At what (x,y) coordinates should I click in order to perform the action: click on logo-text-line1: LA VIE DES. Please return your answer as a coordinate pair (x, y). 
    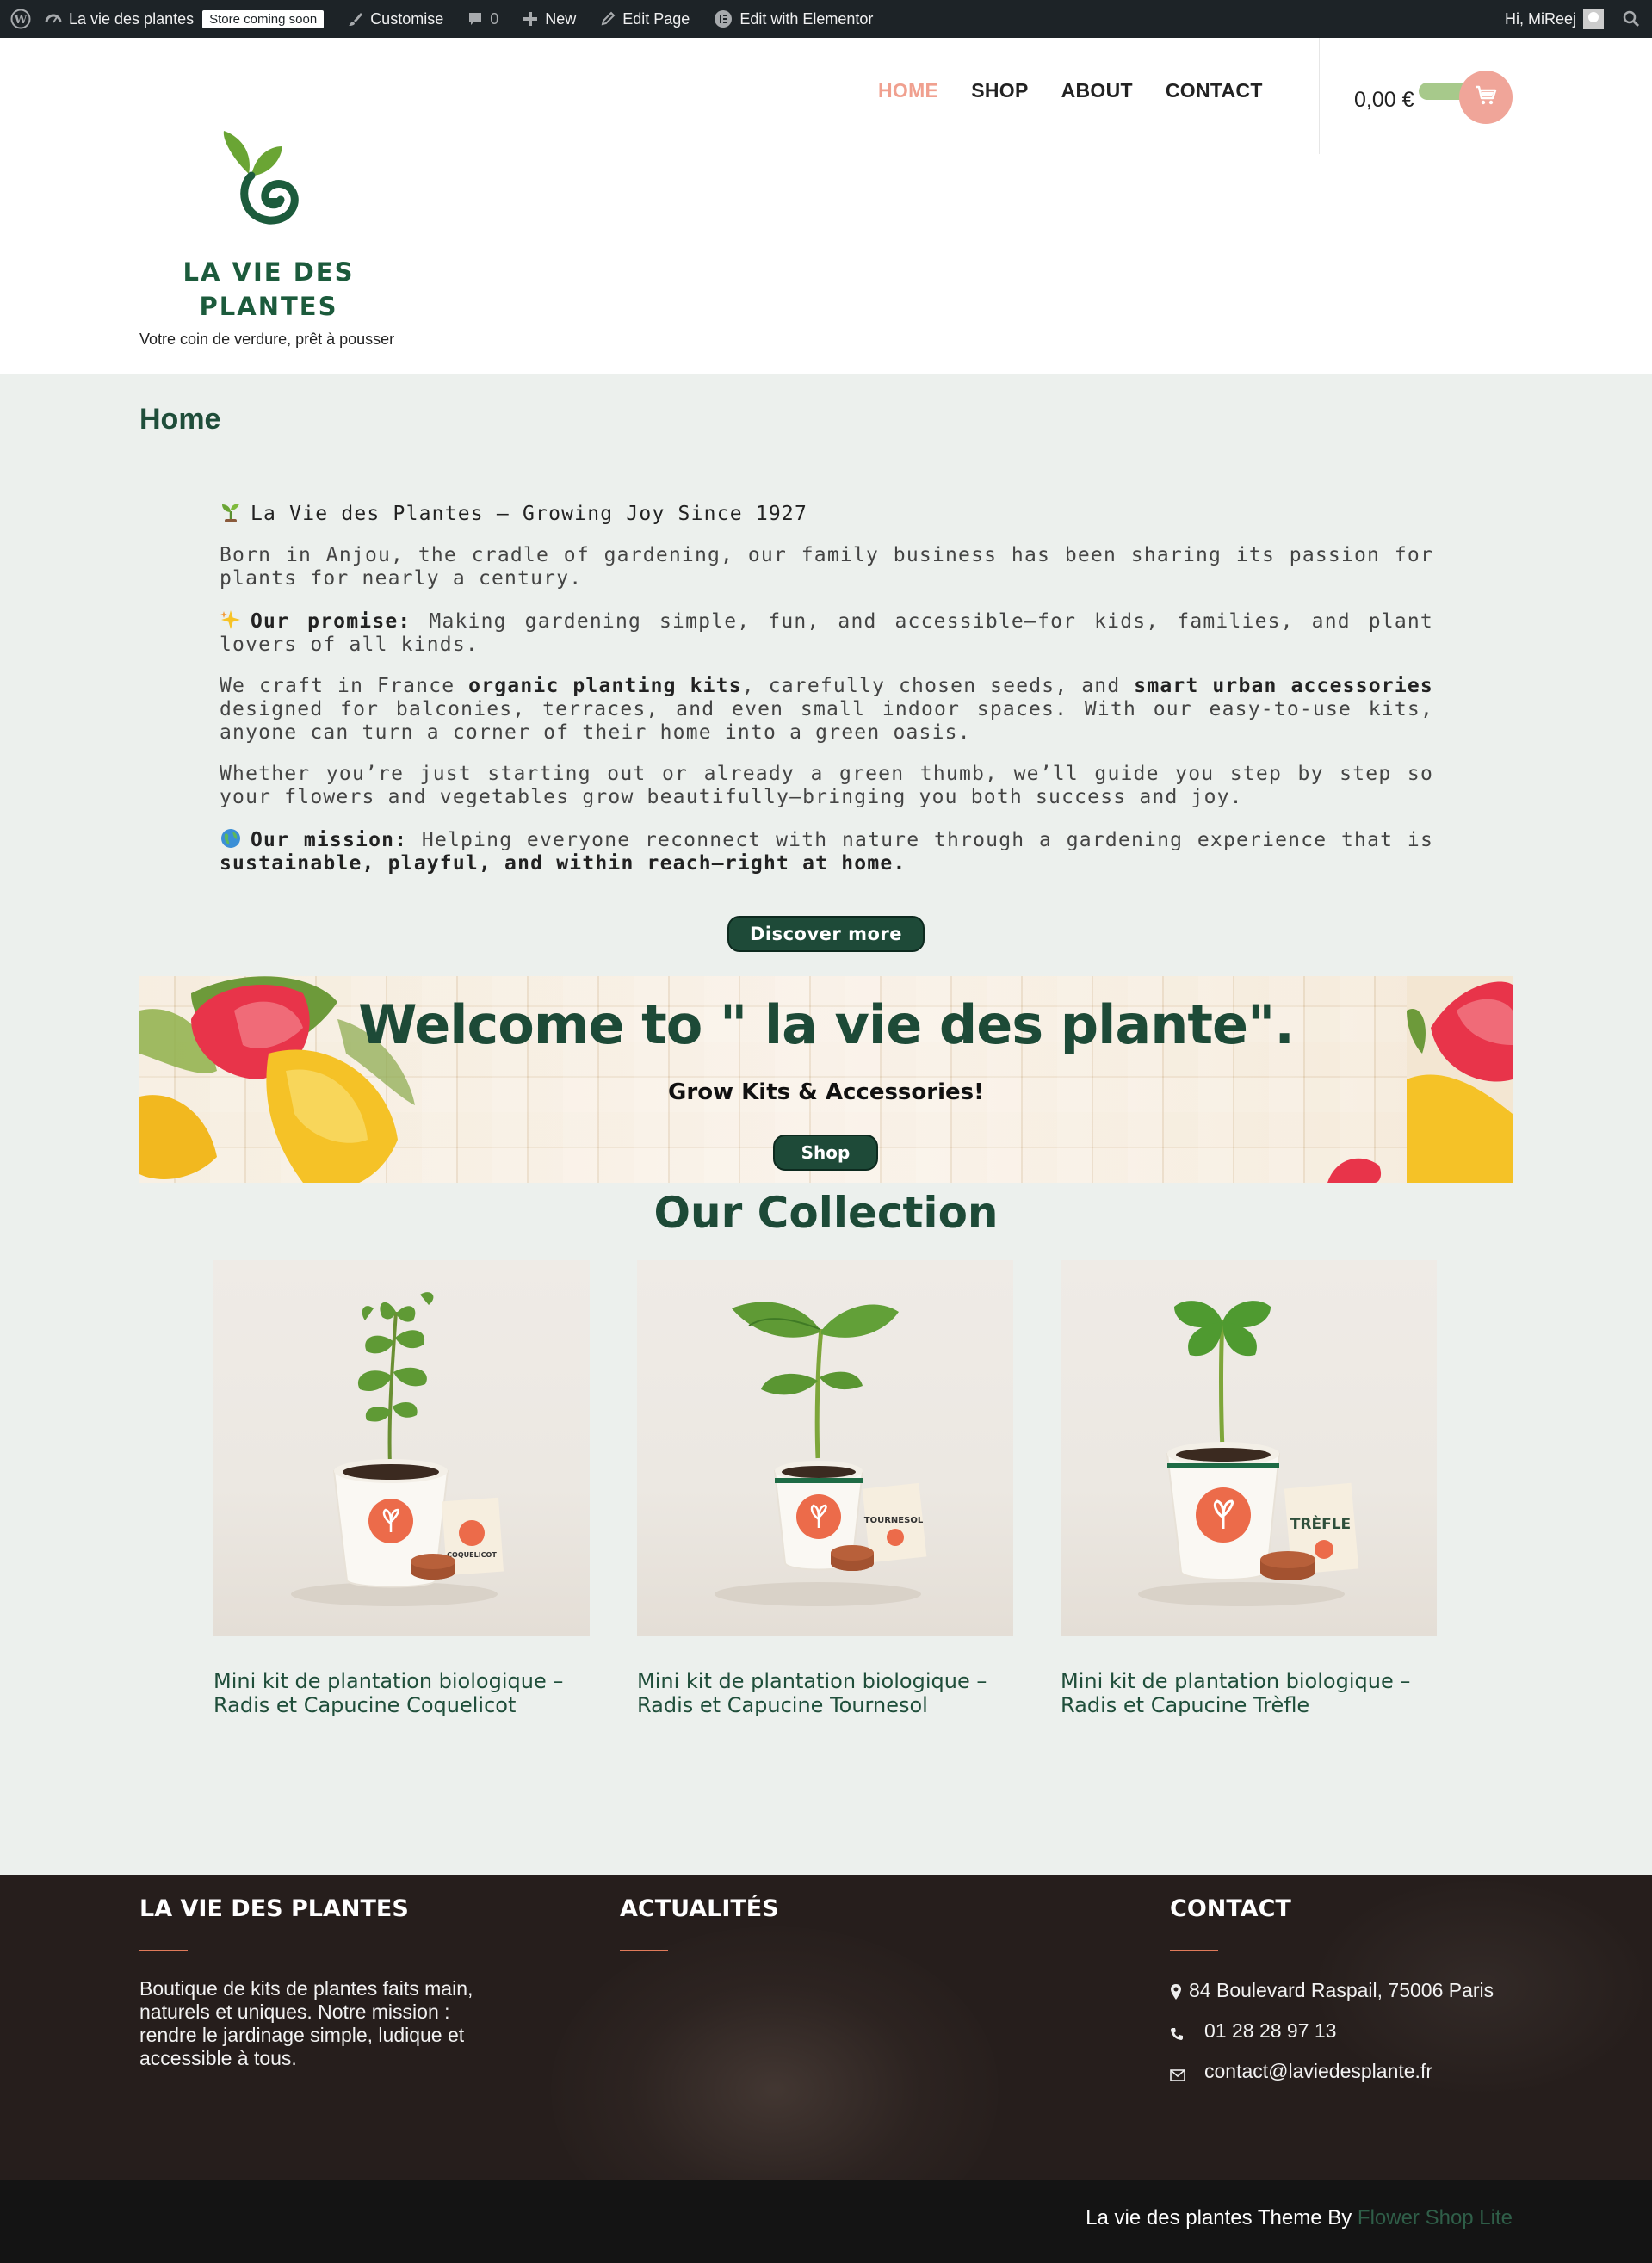
    Looking at the image, I should click on (269, 272).